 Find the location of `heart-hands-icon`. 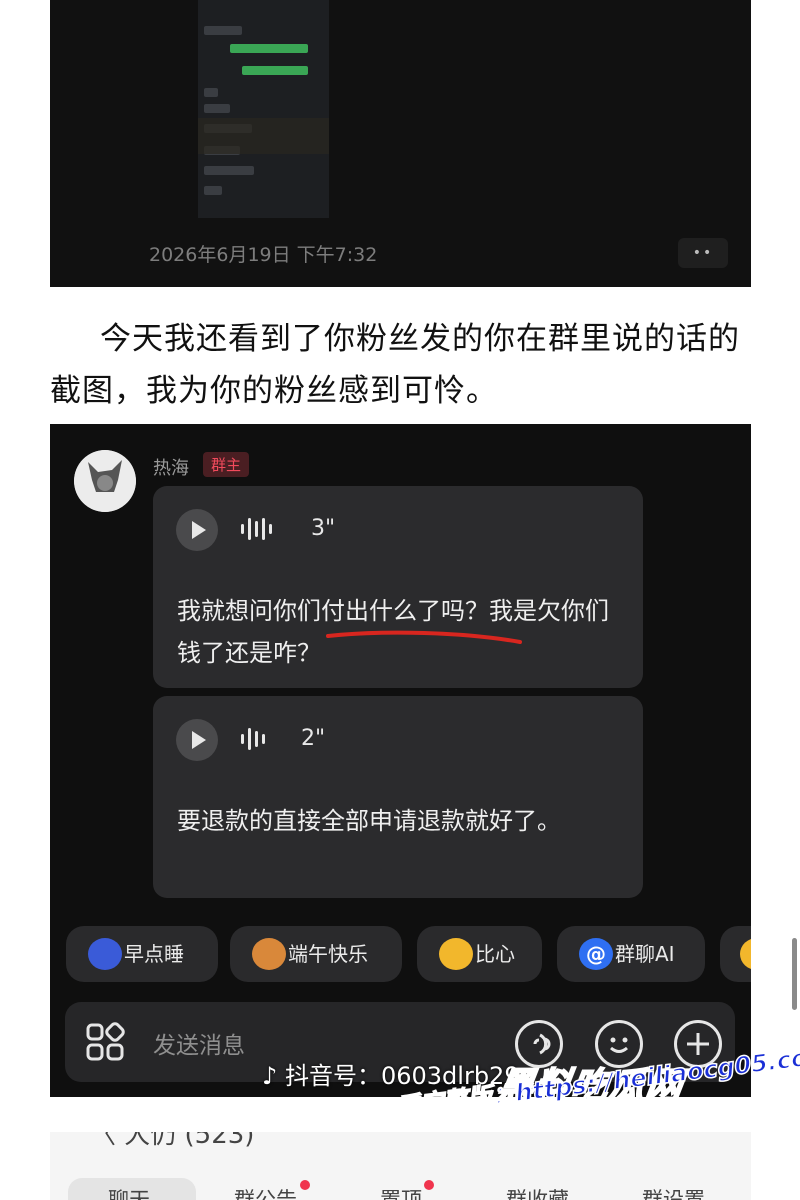

heart-hands-icon is located at coordinates (456, 954).